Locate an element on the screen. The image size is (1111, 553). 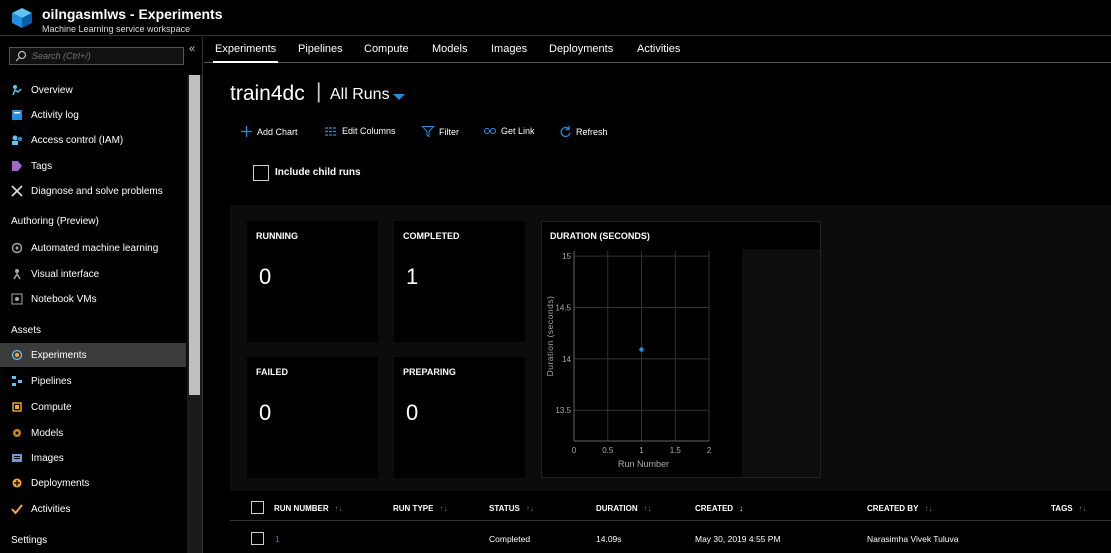
sidebar-scrollbar-thumb is located at coordinates (194, 235).